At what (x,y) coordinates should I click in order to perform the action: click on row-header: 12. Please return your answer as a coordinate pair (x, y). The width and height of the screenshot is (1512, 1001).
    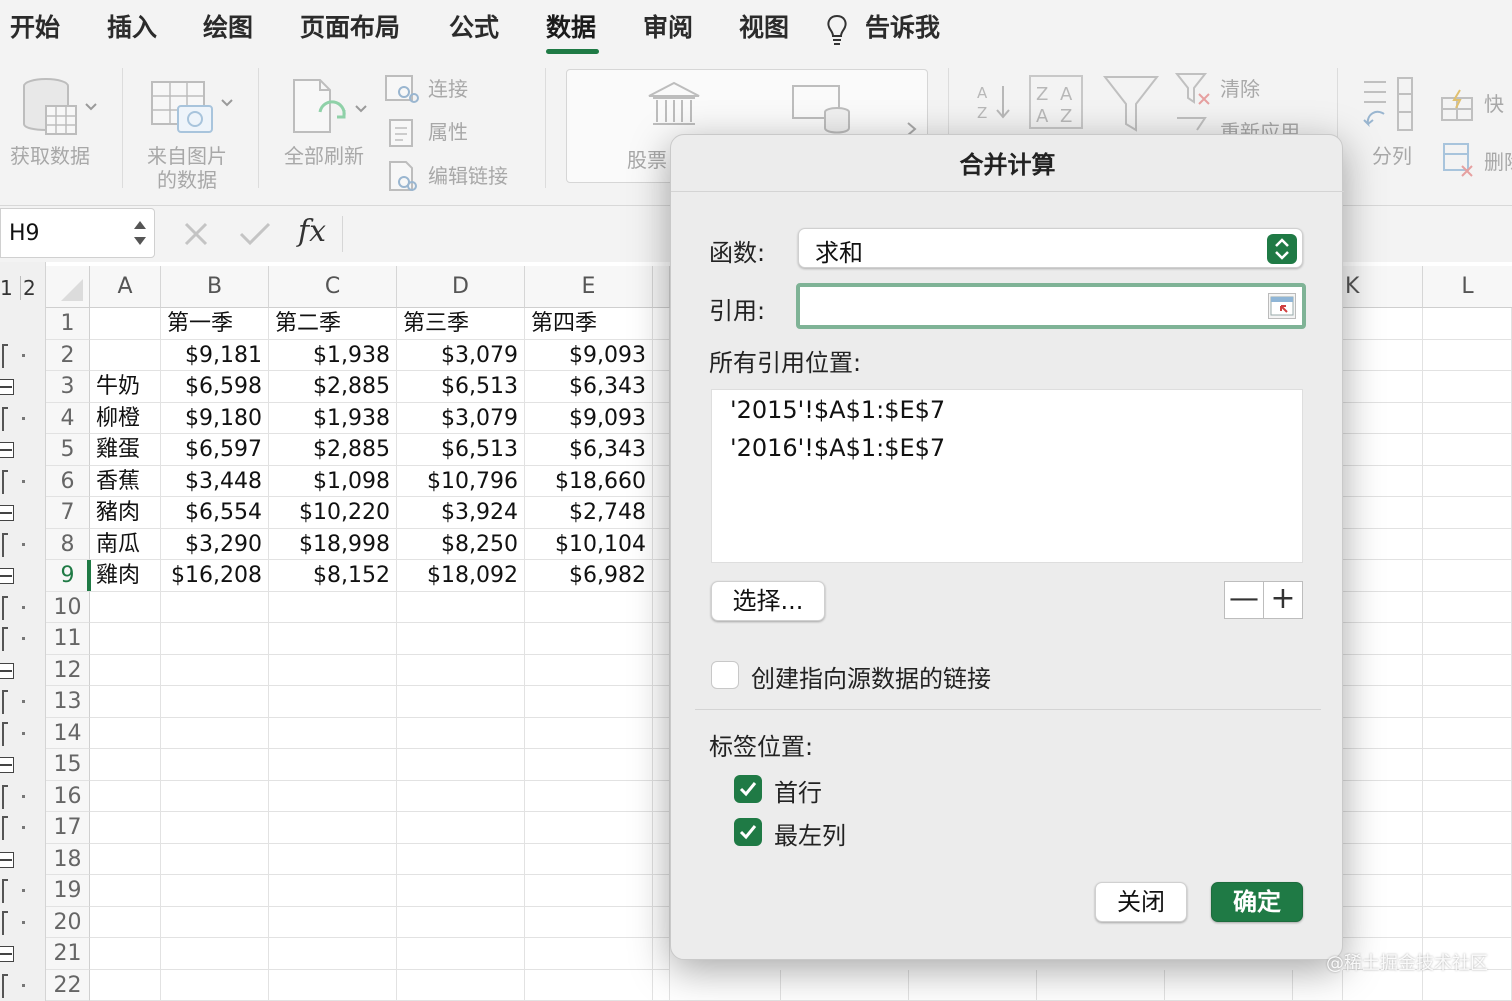
    Looking at the image, I should click on (68, 670).